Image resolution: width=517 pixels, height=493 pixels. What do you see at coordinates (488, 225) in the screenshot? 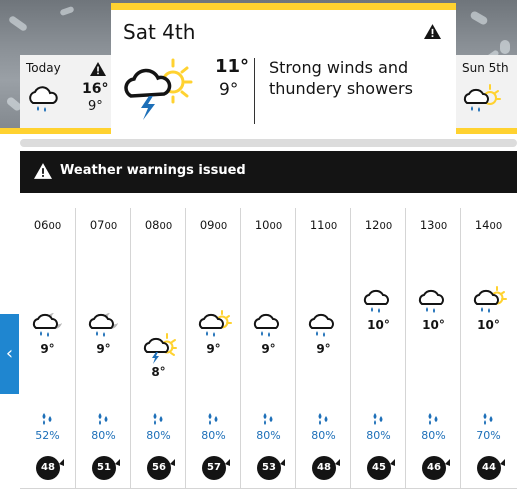
I see `hour-time: 1400` at bounding box center [488, 225].